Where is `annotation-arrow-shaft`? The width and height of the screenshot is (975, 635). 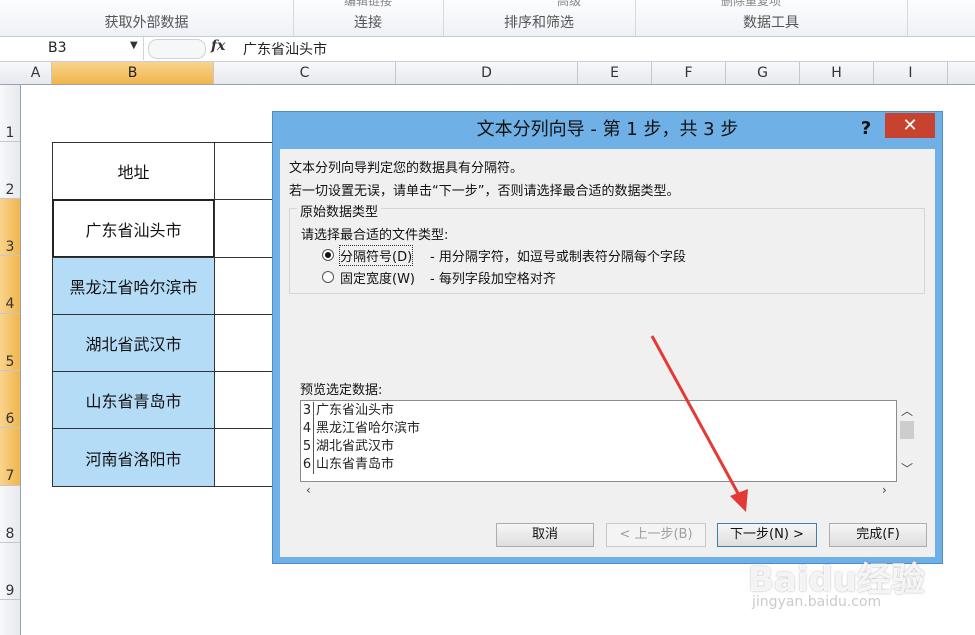 annotation-arrow-shaft is located at coordinates (696, 416).